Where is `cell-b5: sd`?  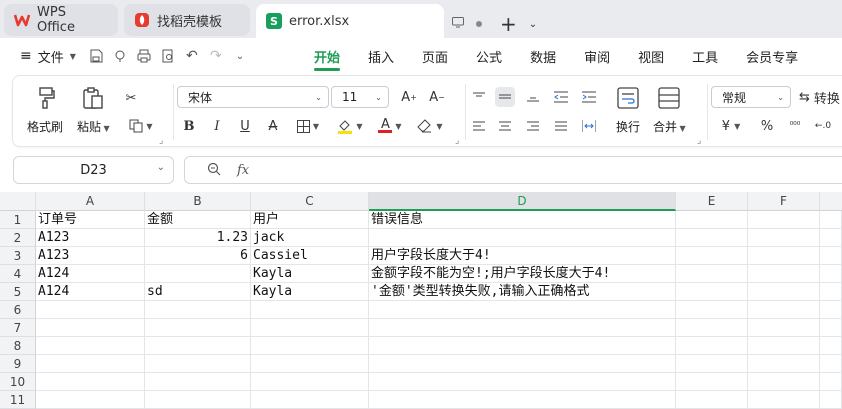 cell-b5: sd is located at coordinates (198, 292).